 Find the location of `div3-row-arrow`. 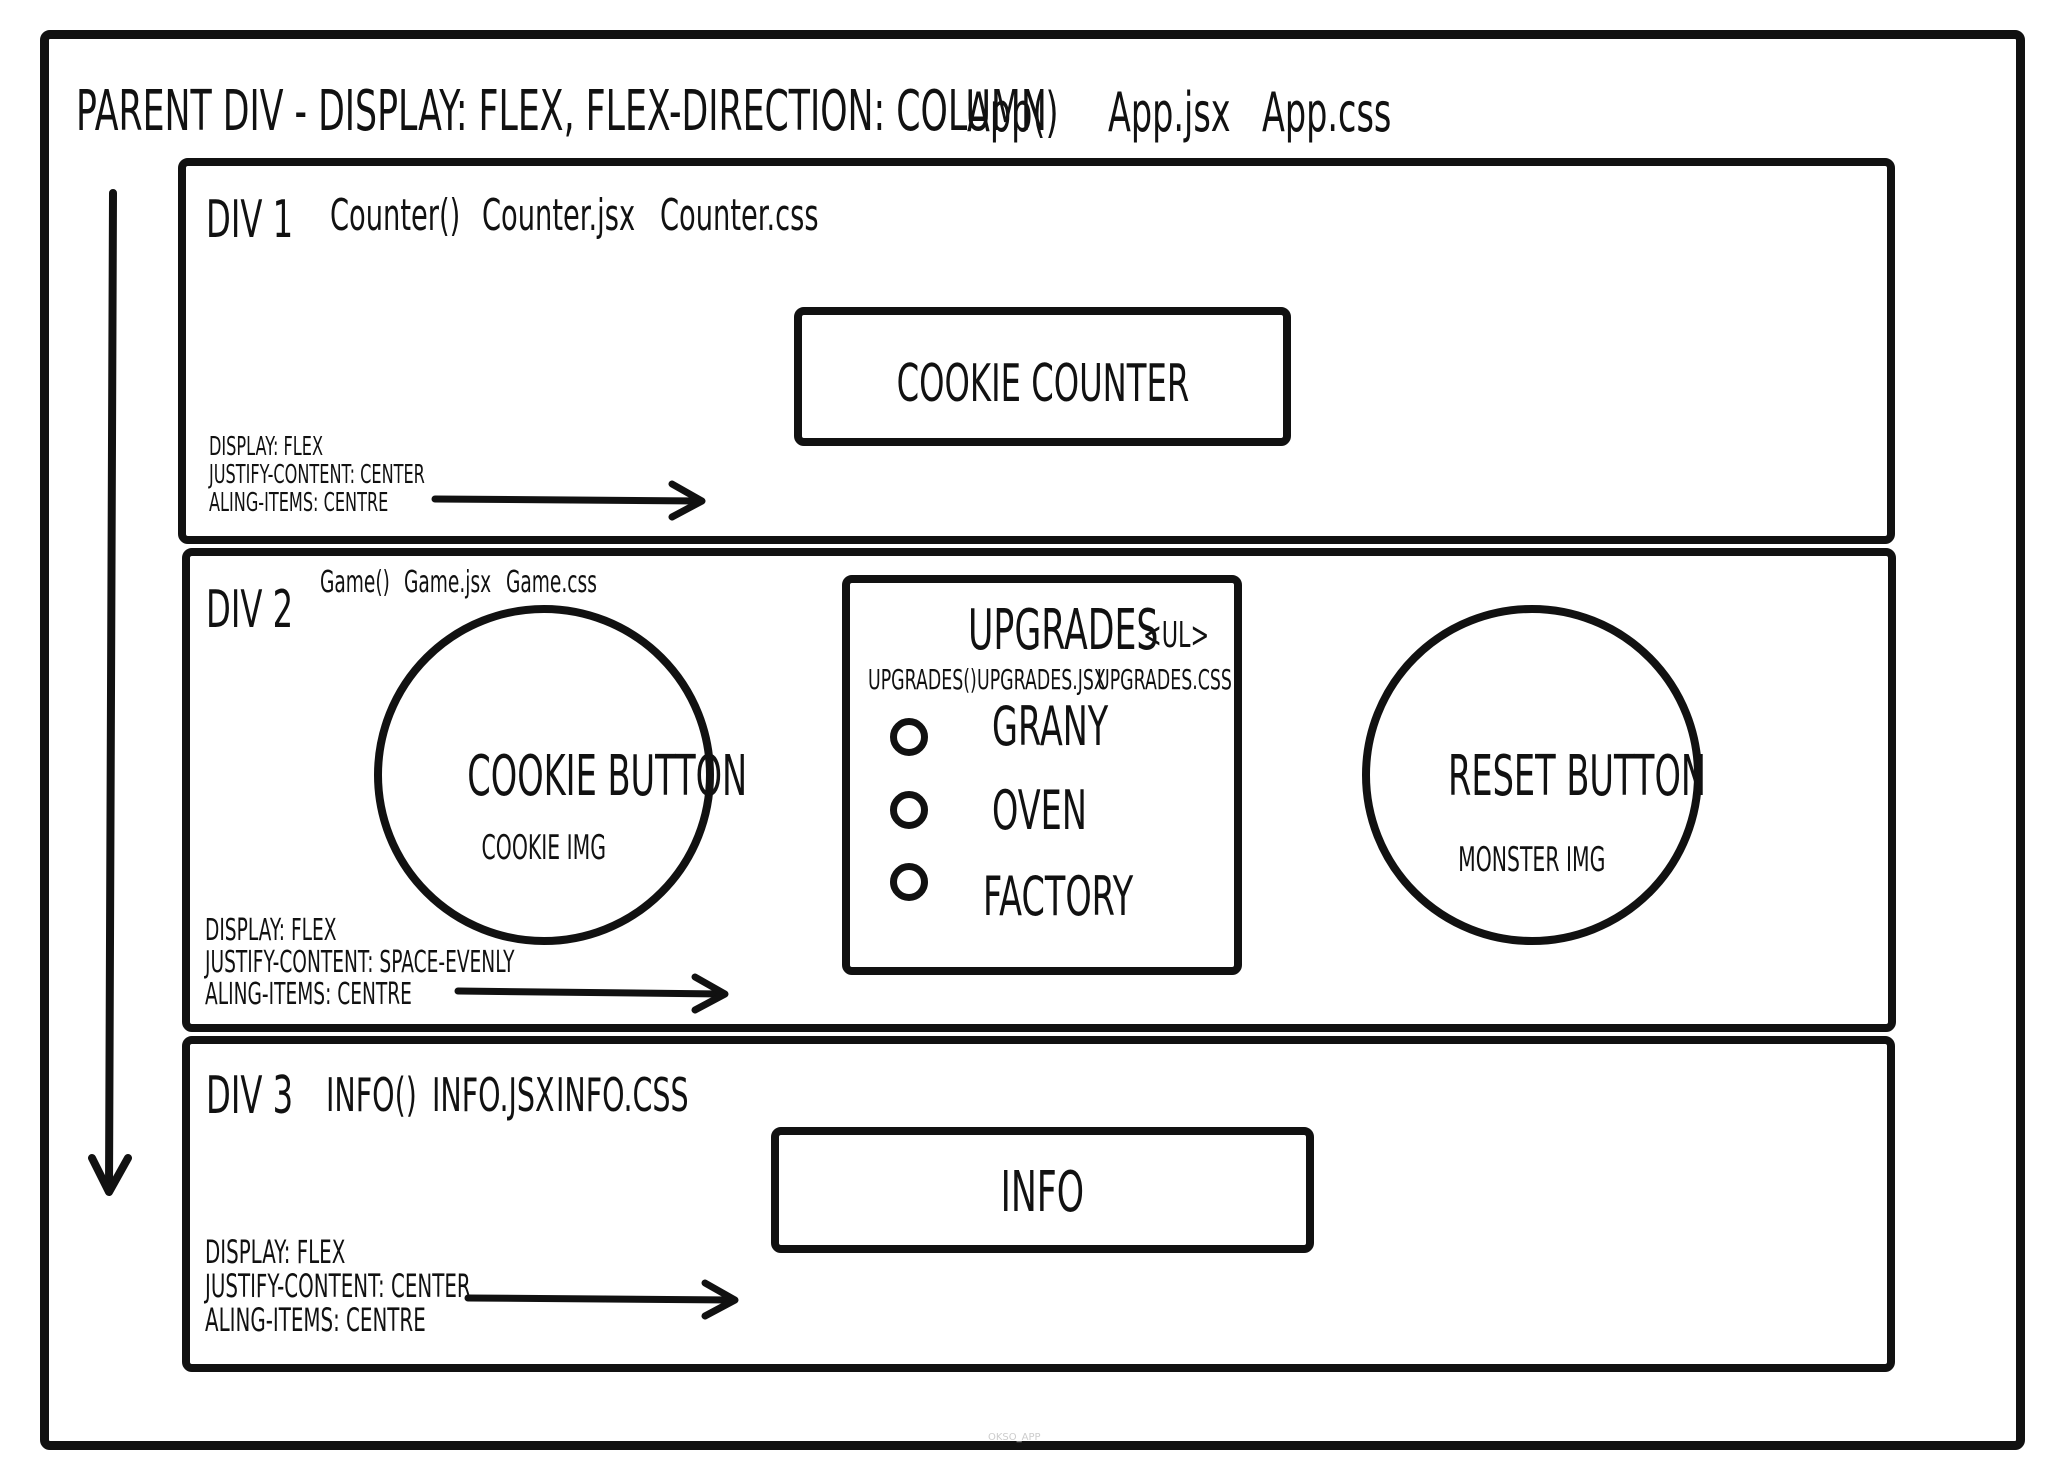

div3-row-arrow is located at coordinates (601, 1299).